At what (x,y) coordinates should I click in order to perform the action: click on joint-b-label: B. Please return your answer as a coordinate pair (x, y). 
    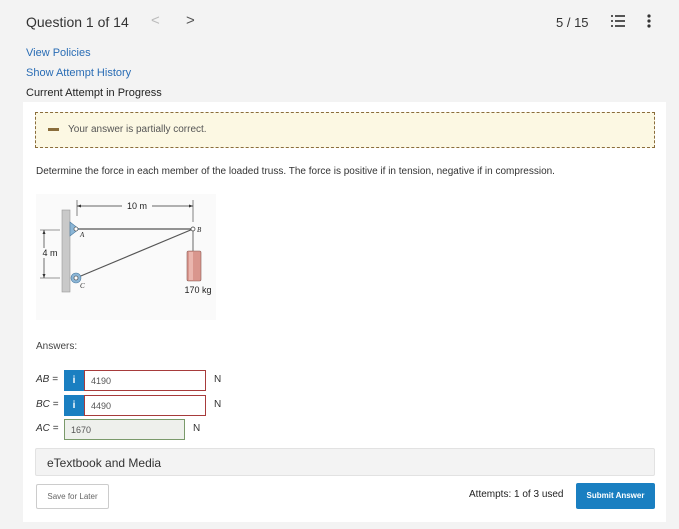
    Looking at the image, I should click on (199, 230).